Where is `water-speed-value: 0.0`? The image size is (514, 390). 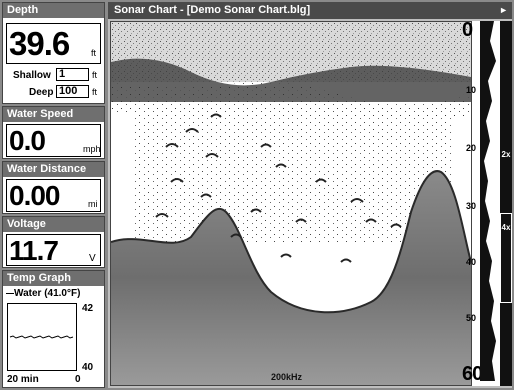
water-speed-value: 0.0 is located at coordinates (27, 140).